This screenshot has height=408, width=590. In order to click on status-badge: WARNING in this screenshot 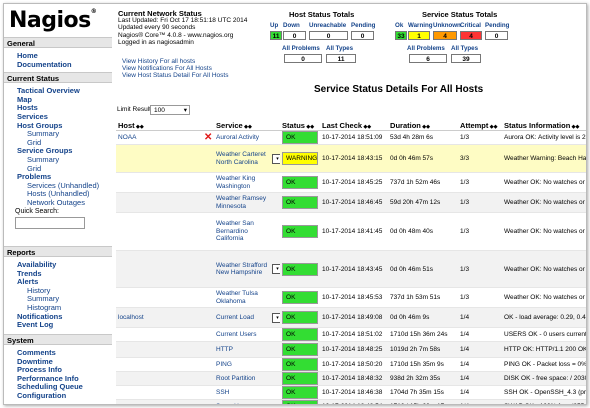, I will do `click(300, 158)`.